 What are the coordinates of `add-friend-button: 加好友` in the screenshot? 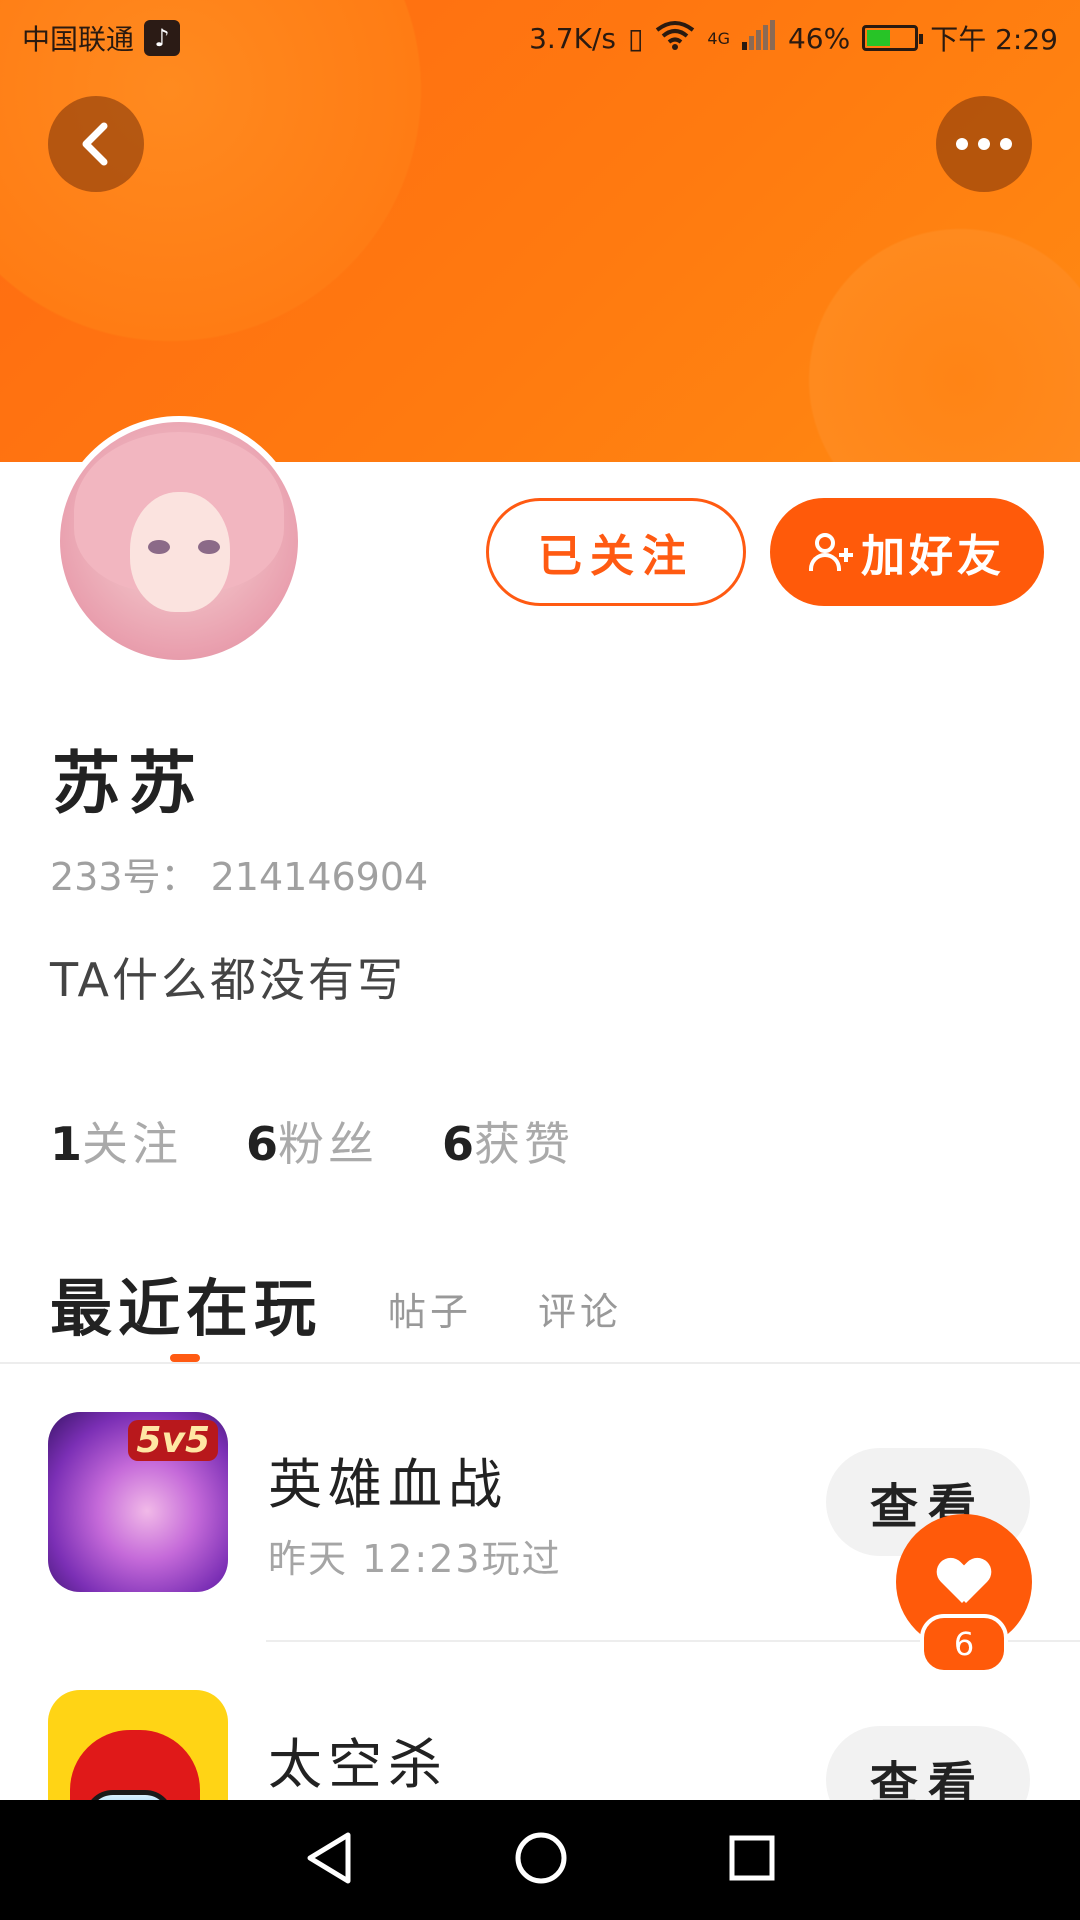 It's located at (907, 552).